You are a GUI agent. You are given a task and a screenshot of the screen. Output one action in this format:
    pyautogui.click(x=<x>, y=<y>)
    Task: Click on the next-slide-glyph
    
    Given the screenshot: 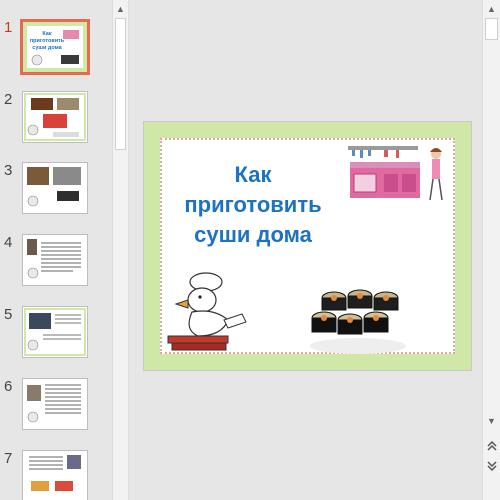 What is the action you would take?
    pyautogui.click(x=491, y=465)
    